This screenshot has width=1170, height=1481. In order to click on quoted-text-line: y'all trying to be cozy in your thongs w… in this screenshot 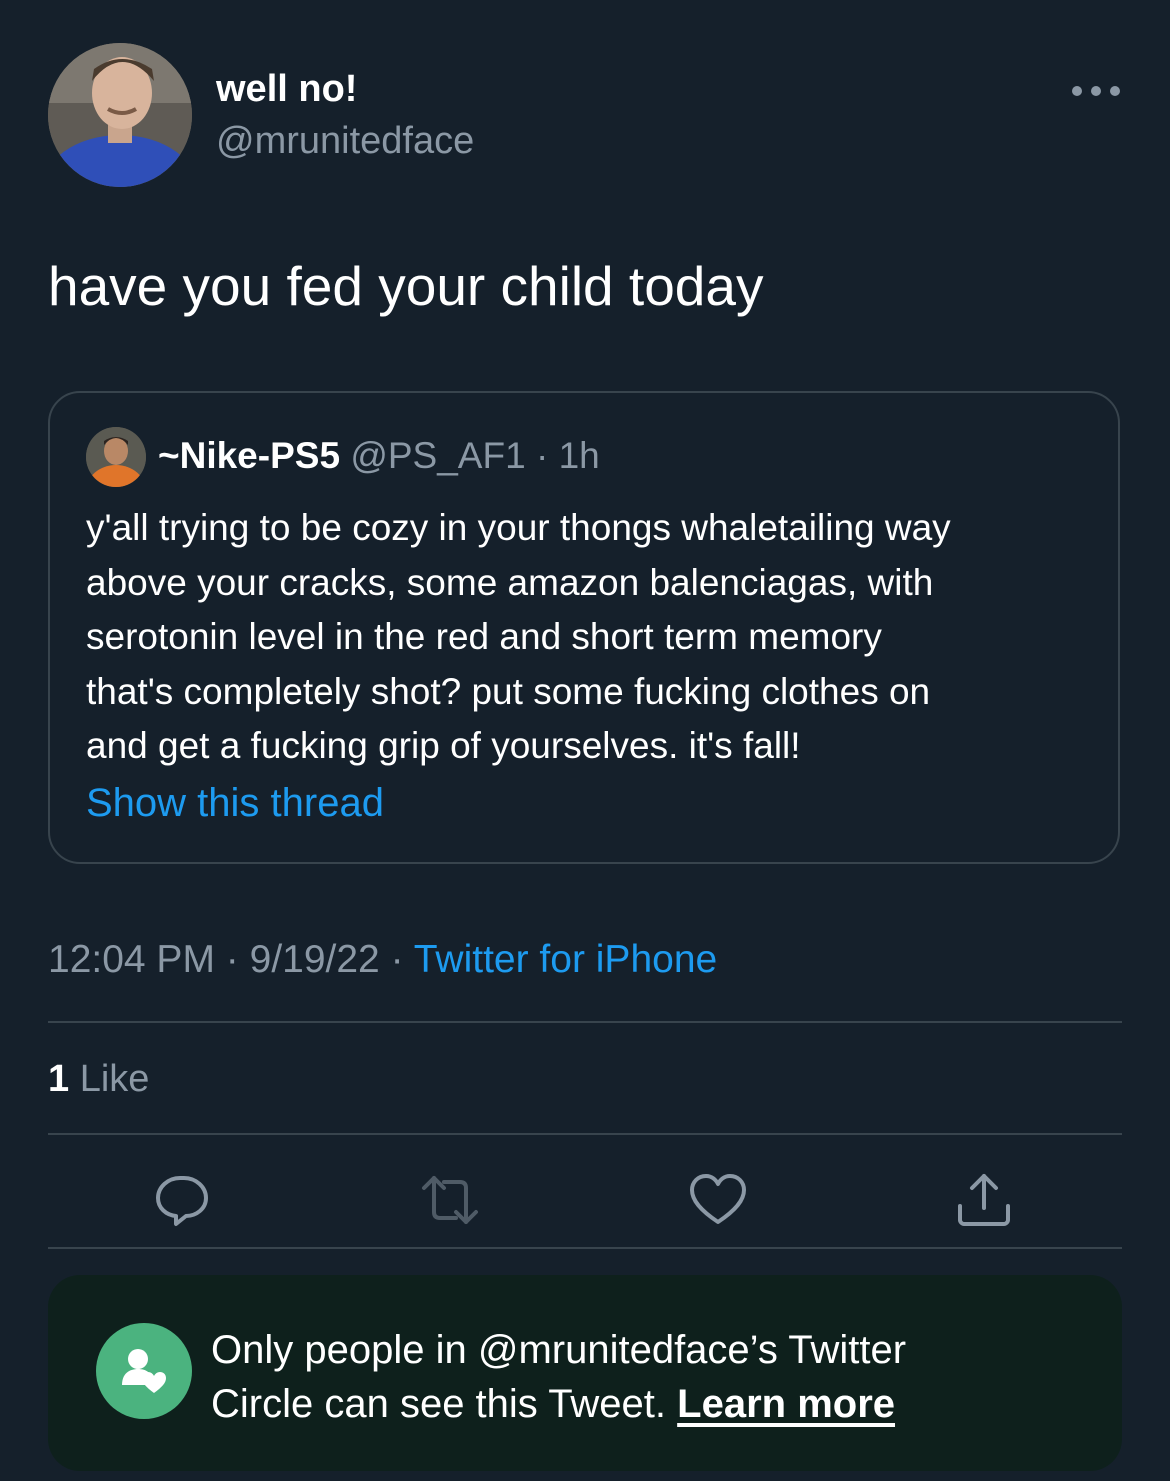, I will do `click(518, 527)`.